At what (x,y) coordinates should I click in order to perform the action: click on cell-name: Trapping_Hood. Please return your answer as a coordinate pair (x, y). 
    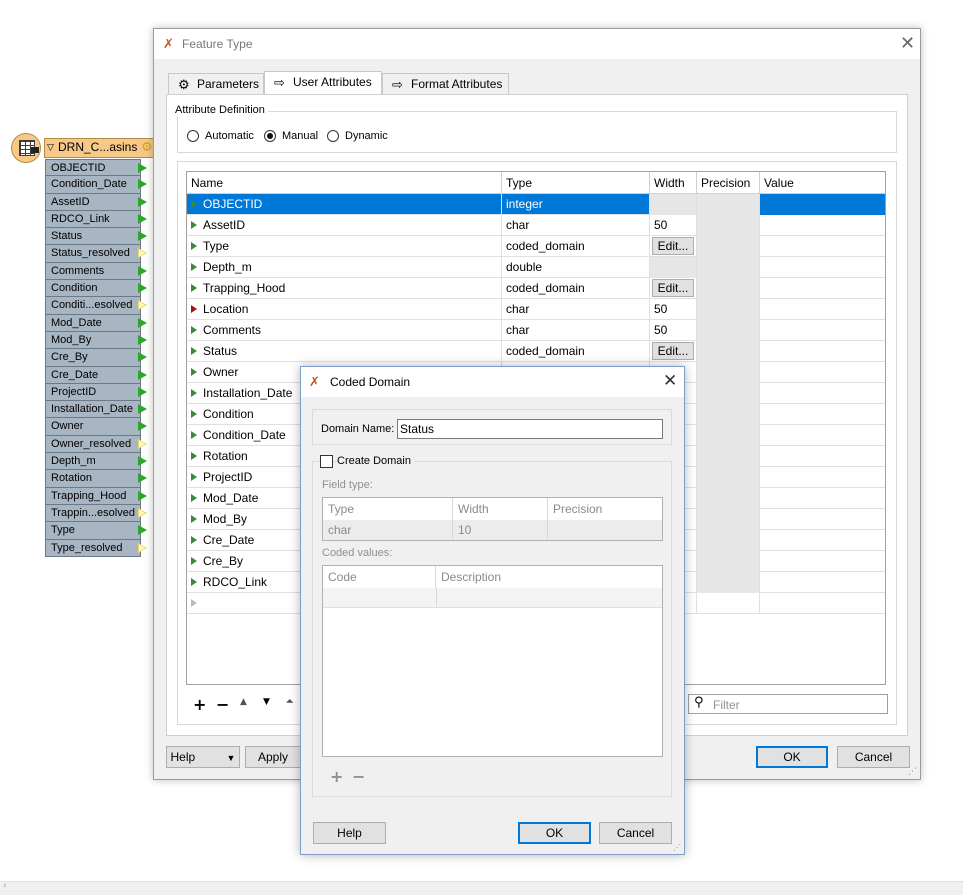
    Looking at the image, I should click on (344, 288).